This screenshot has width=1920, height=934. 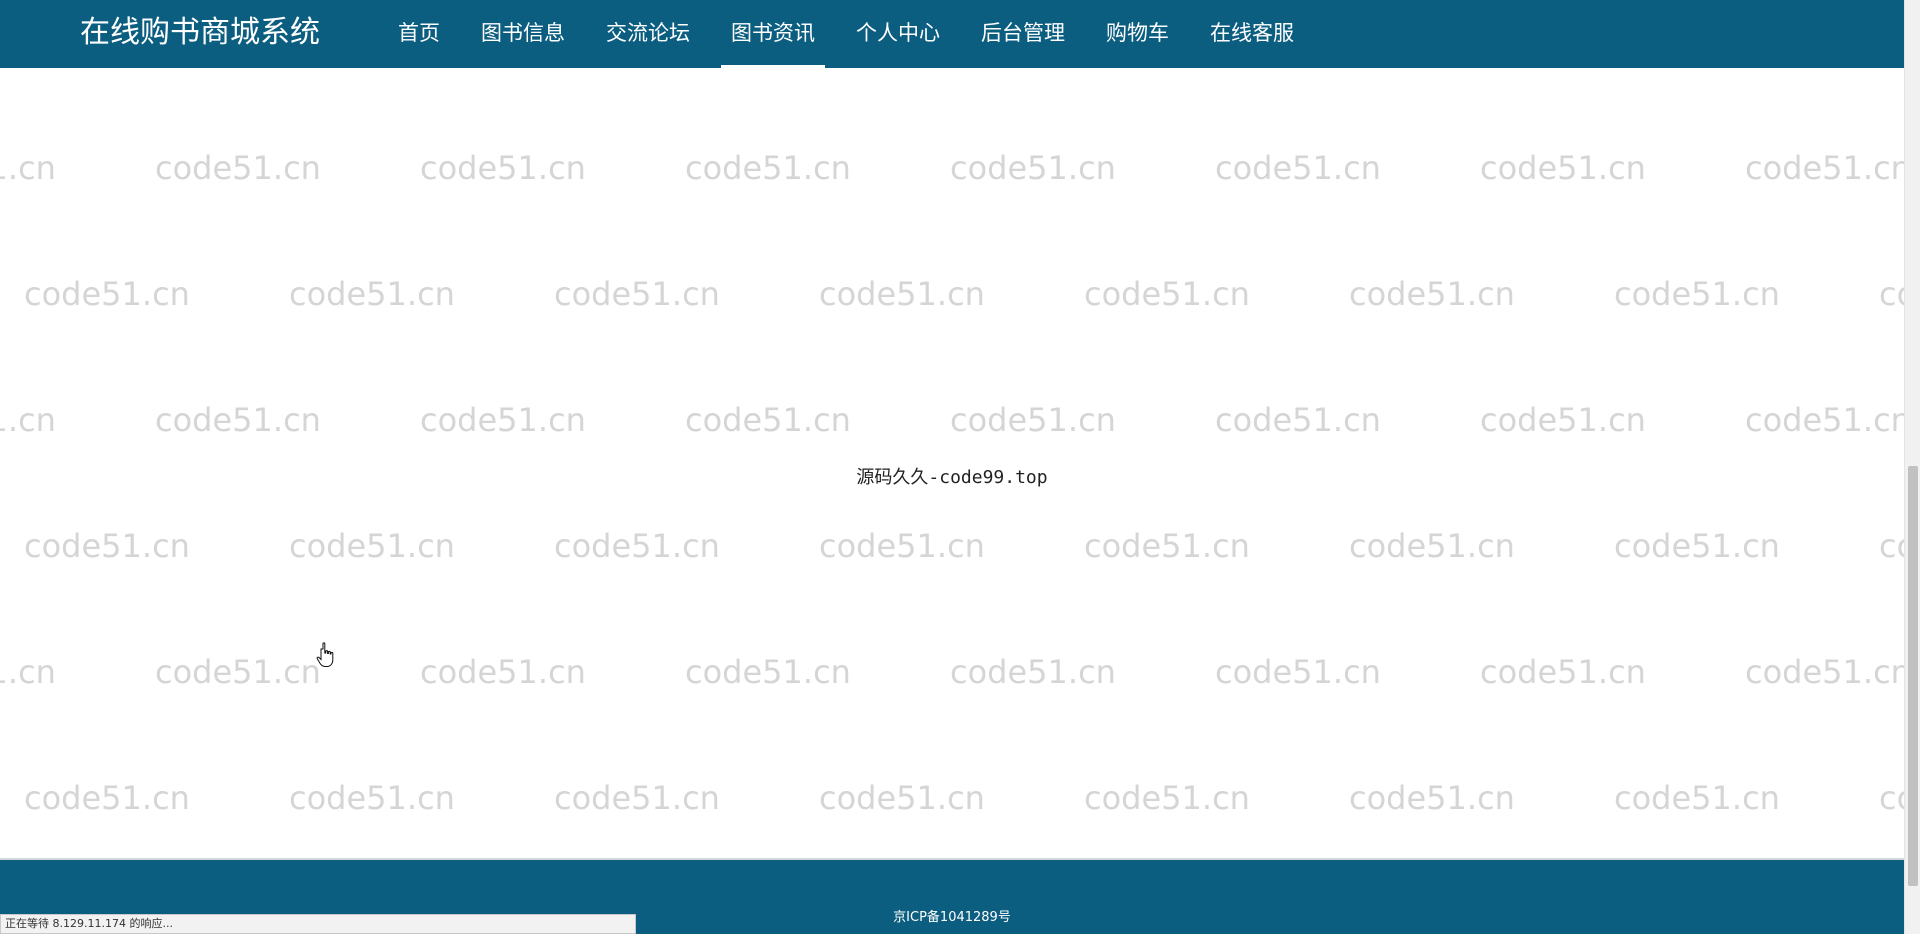 I want to click on nav-item-forum: 交流论坛, so click(x=648, y=34).